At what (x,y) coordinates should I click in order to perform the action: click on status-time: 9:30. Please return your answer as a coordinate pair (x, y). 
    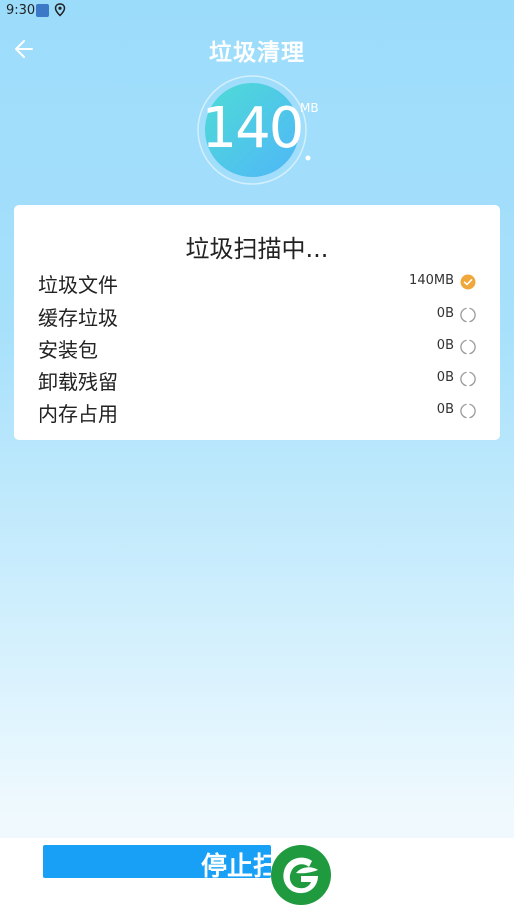
    Looking at the image, I should click on (21, 10).